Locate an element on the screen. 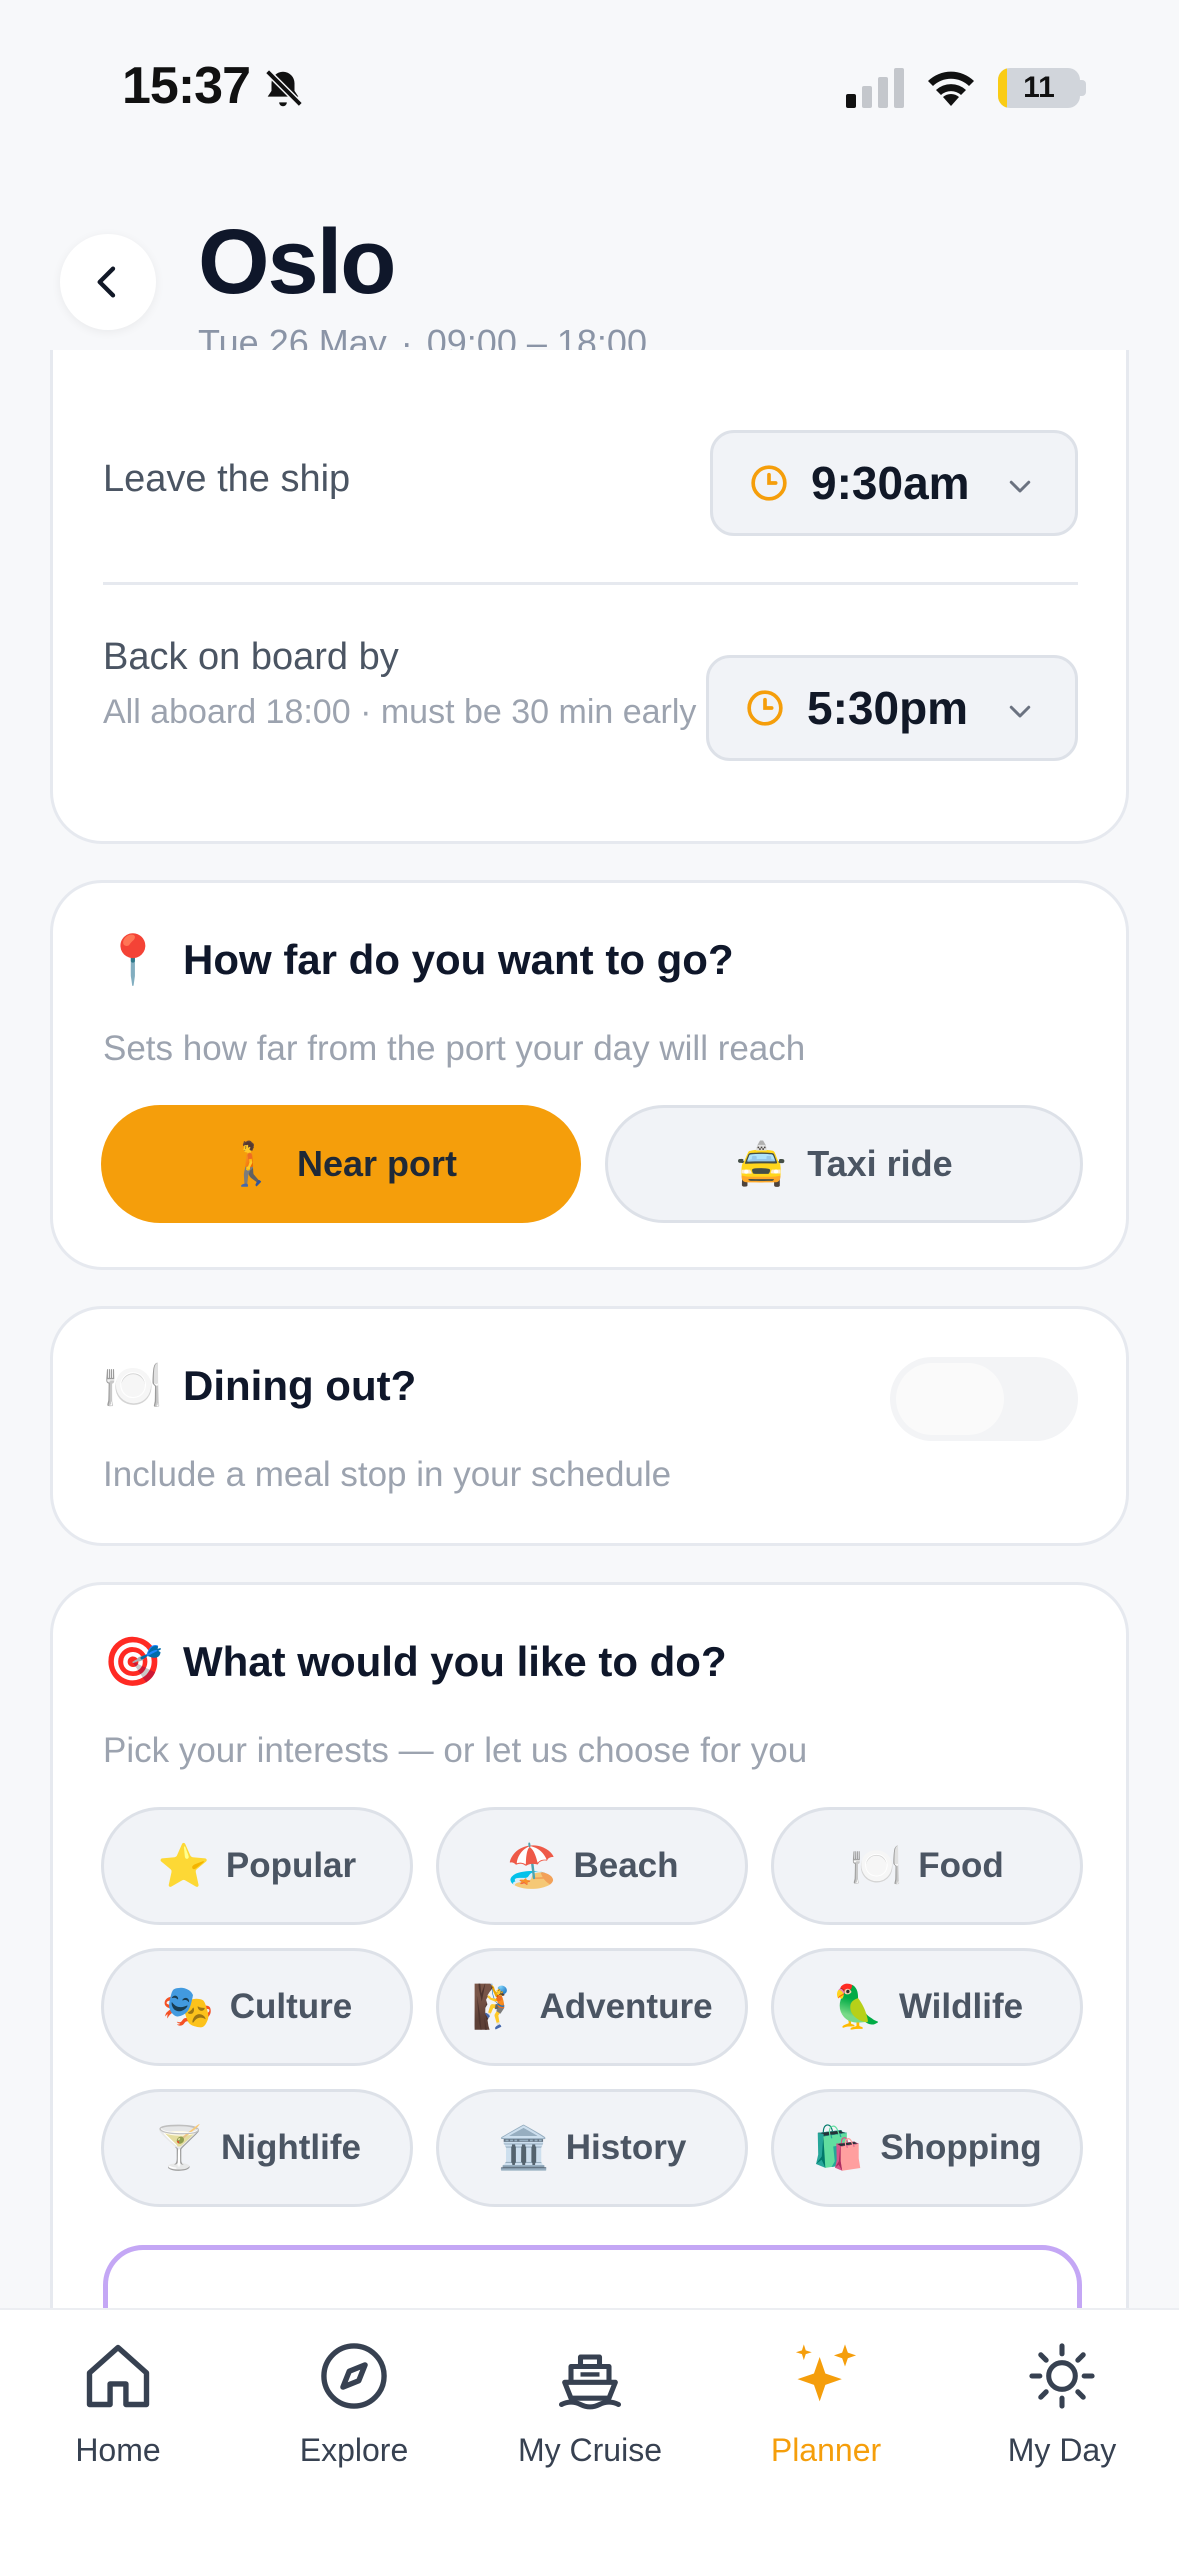  interests-title-row: 🎯 What would you like to do? is located at coordinates (415, 1661).